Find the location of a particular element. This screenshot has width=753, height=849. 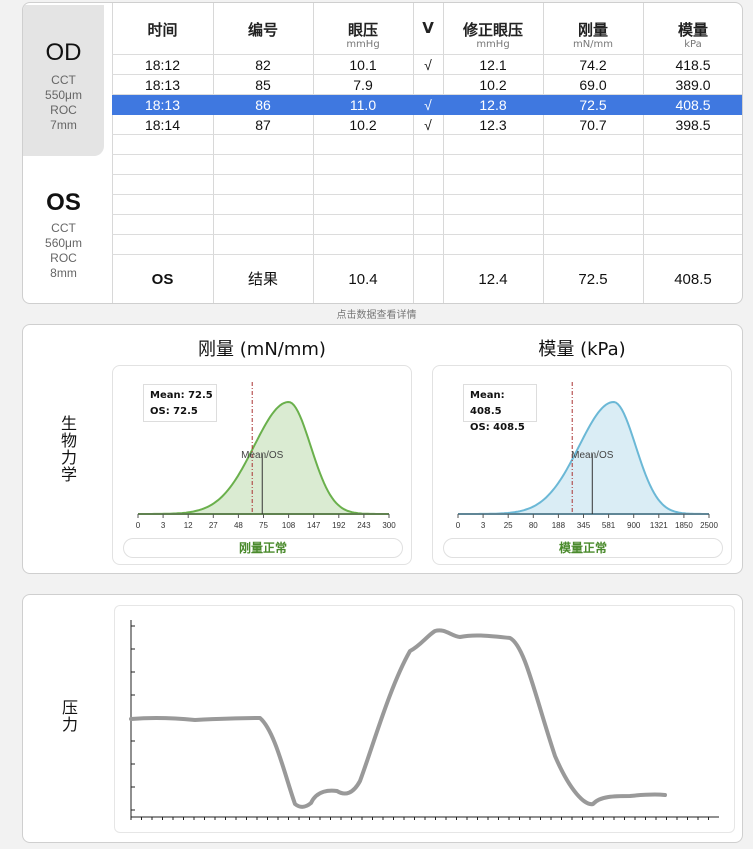

result-eye: OS is located at coordinates (162, 279).